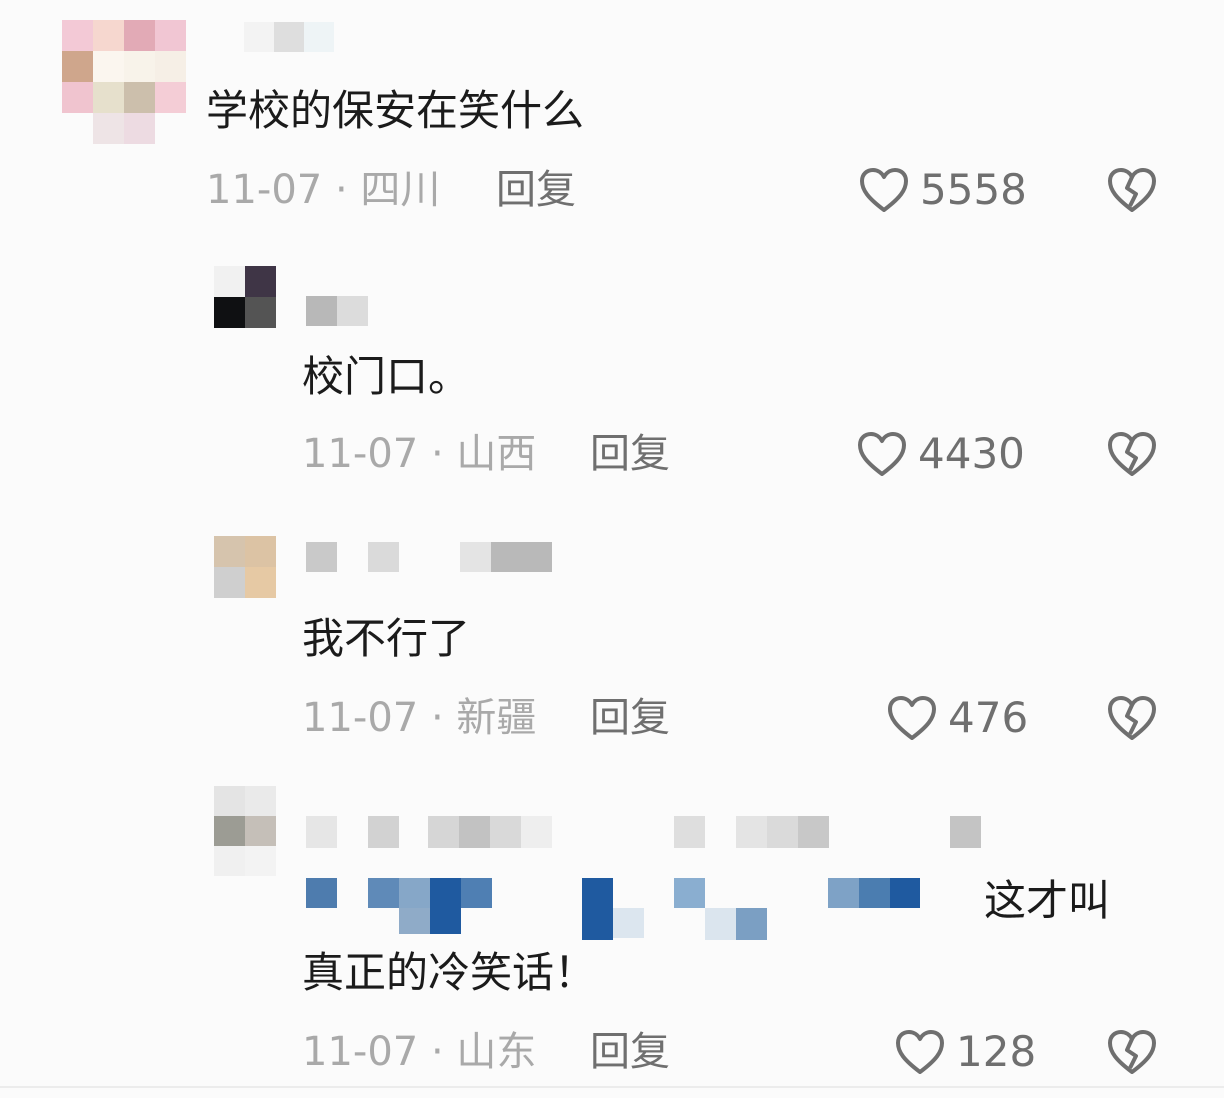 The width and height of the screenshot is (1224, 1098). I want to click on like-button: 476, so click(957, 718).